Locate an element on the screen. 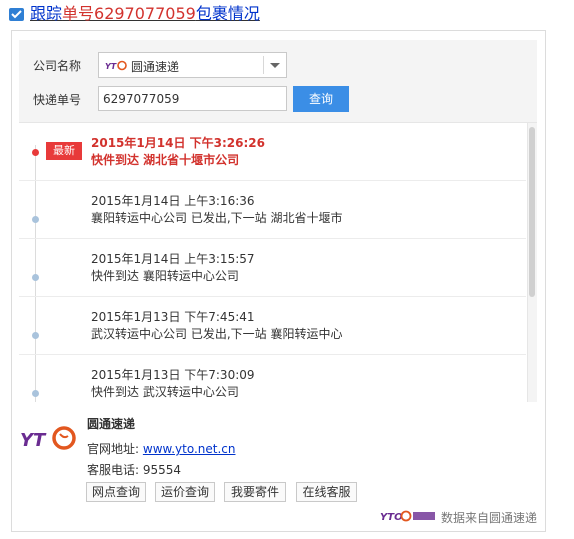 The width and height of the screenshot is (574, 539). latest-badge: 最新 is located at coordinates (64, 151).